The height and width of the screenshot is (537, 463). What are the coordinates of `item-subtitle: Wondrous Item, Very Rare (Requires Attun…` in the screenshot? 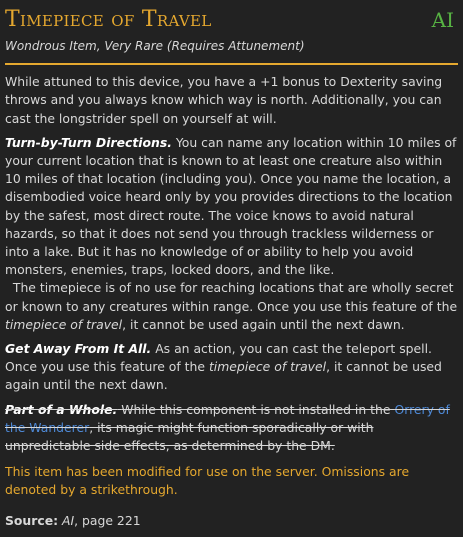 It's located at (155, 46).